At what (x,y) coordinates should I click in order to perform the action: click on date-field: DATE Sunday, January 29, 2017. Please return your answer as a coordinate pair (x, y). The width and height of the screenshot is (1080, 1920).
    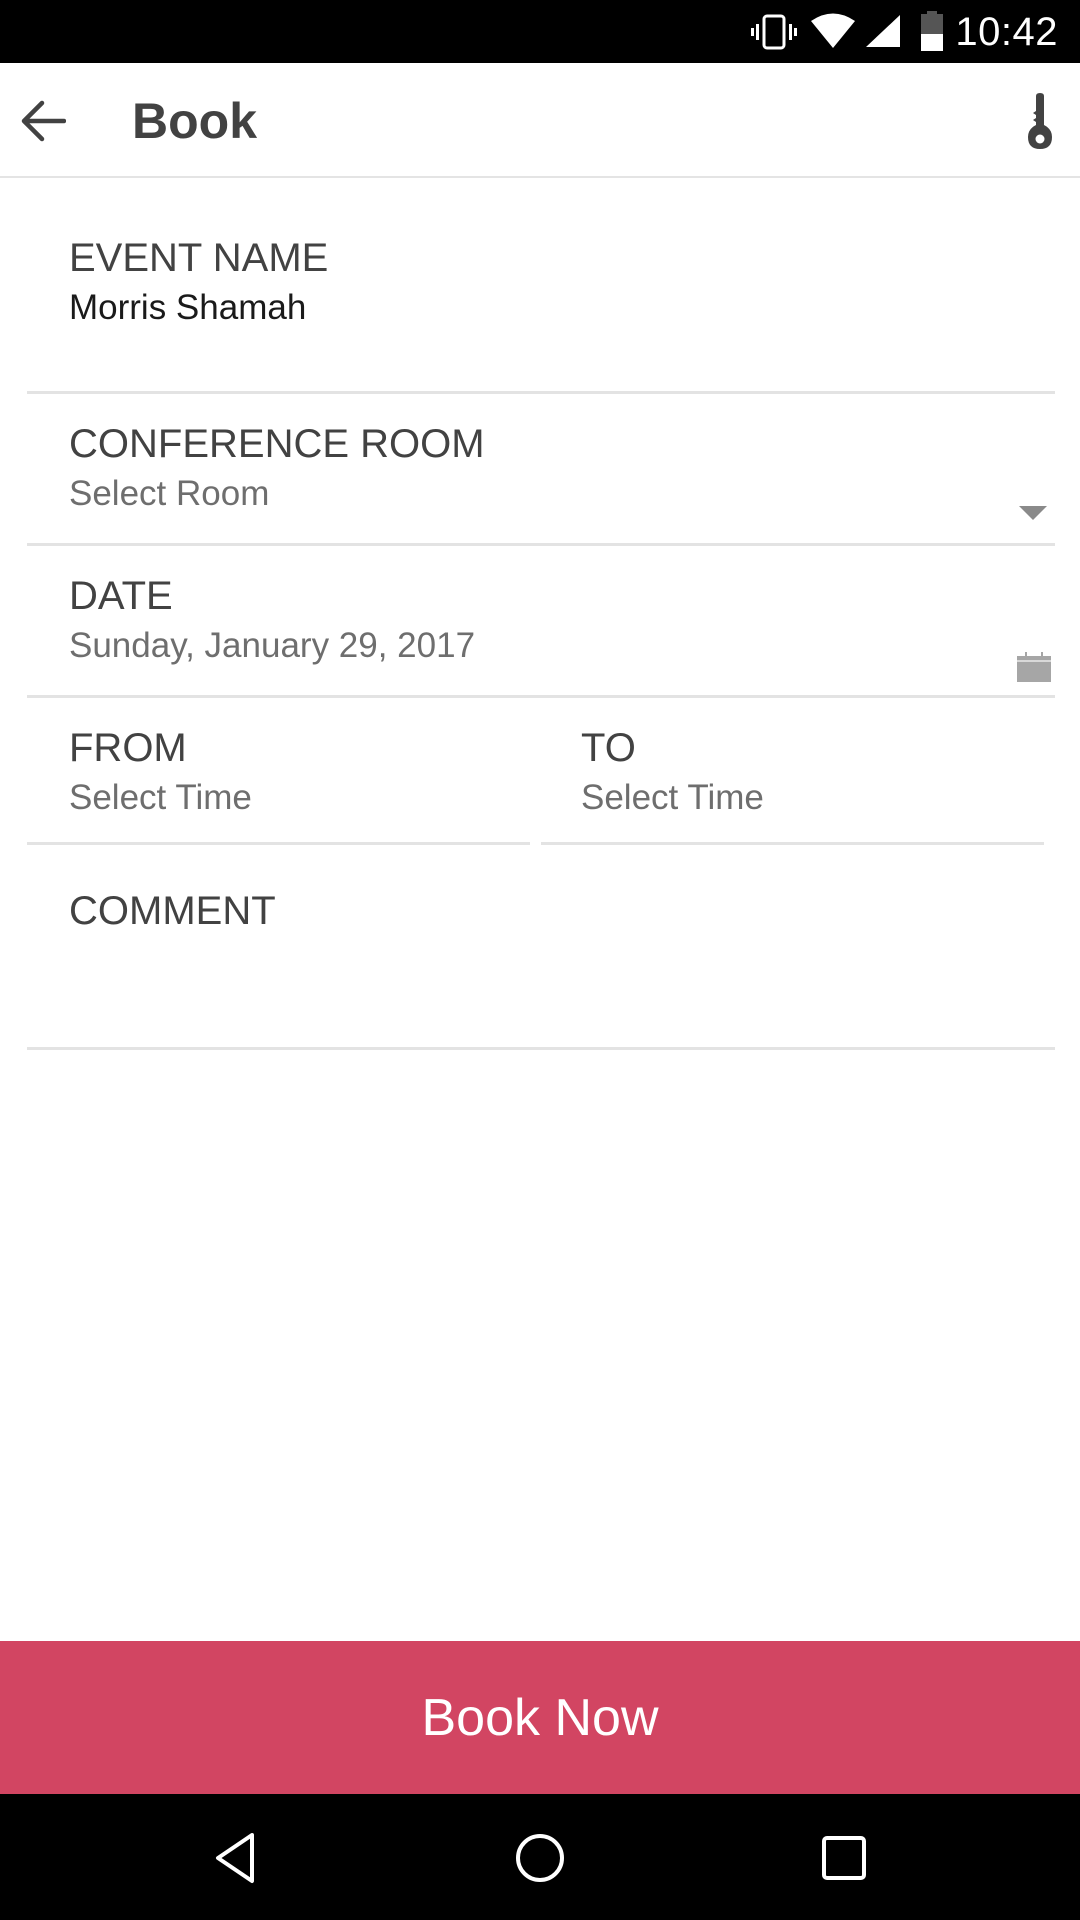
    Looking at the image, I should click on (541, 622).